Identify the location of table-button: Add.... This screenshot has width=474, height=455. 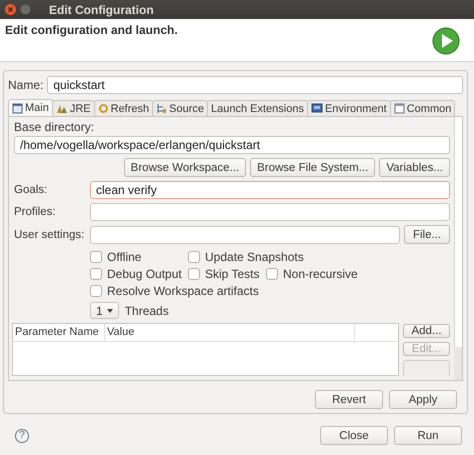
(426, 331).